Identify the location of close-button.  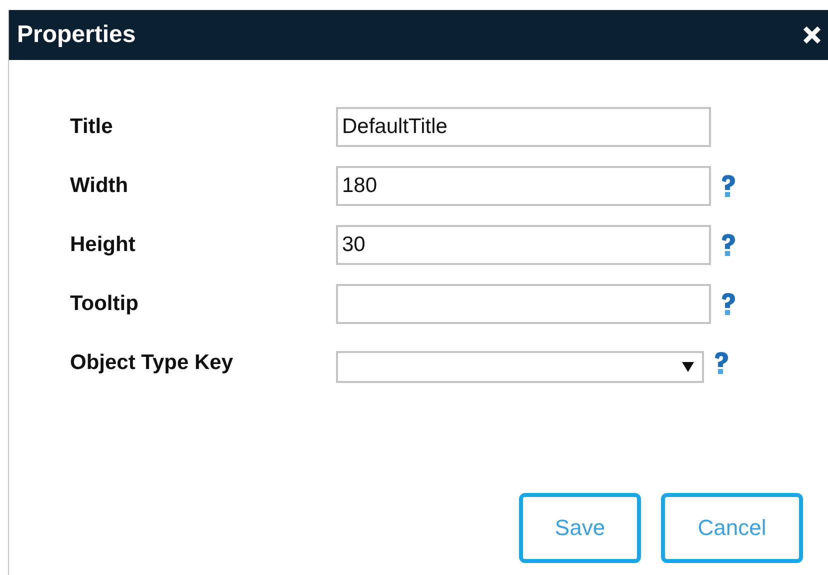
(812, 35).